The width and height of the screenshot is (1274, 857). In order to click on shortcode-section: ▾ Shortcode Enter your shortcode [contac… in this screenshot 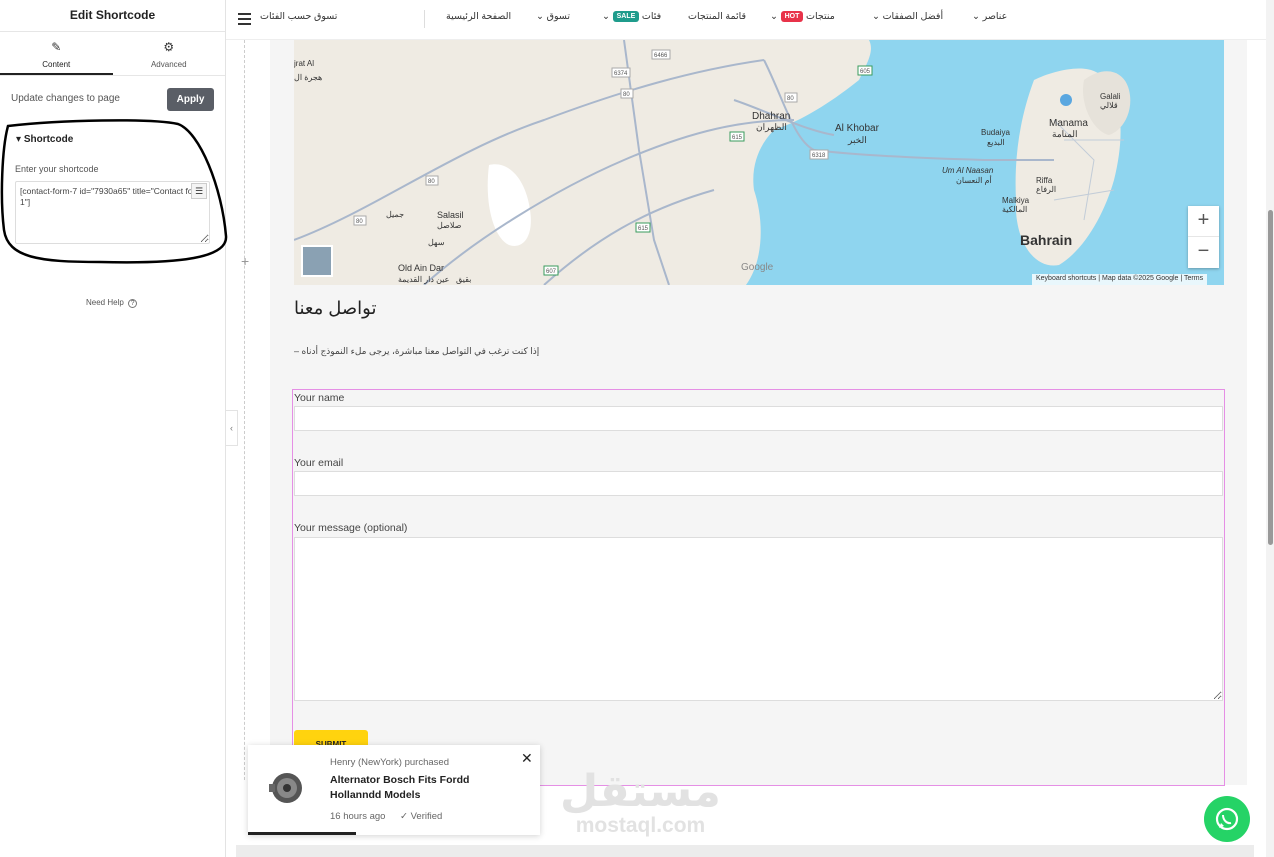, I will do `click(113, 193)`.